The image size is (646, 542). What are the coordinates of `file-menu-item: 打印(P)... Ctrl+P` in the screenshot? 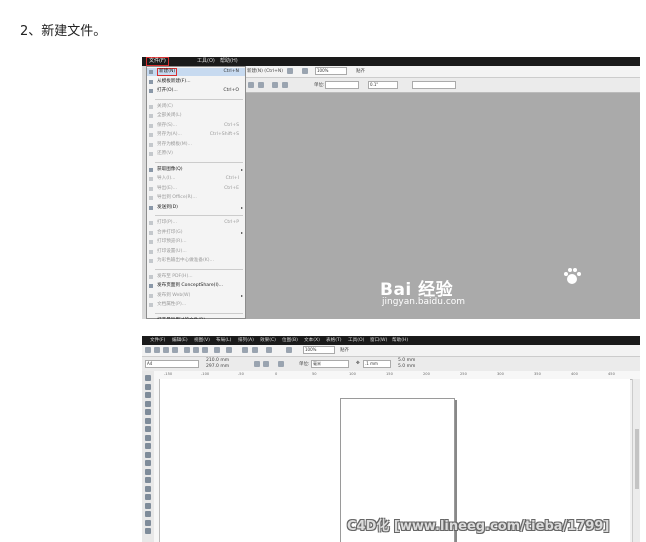 It's located at (196, 223).